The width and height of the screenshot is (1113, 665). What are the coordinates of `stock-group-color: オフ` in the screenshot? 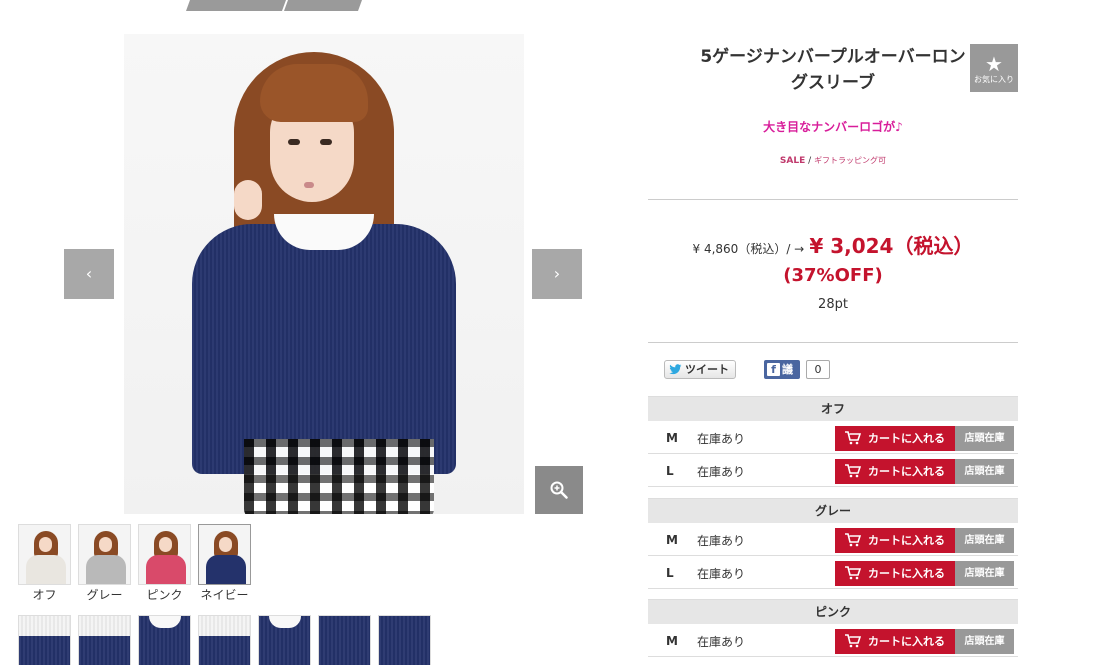 It's located at (833, 408).